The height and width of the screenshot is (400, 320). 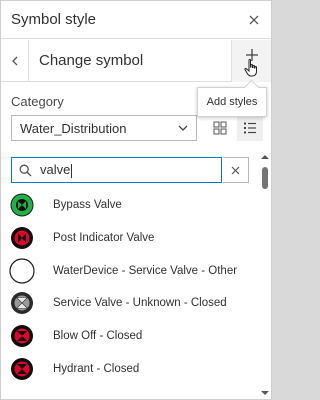 I want to click on list-item: Post Indicator Valve, so click(x=130, y=238).